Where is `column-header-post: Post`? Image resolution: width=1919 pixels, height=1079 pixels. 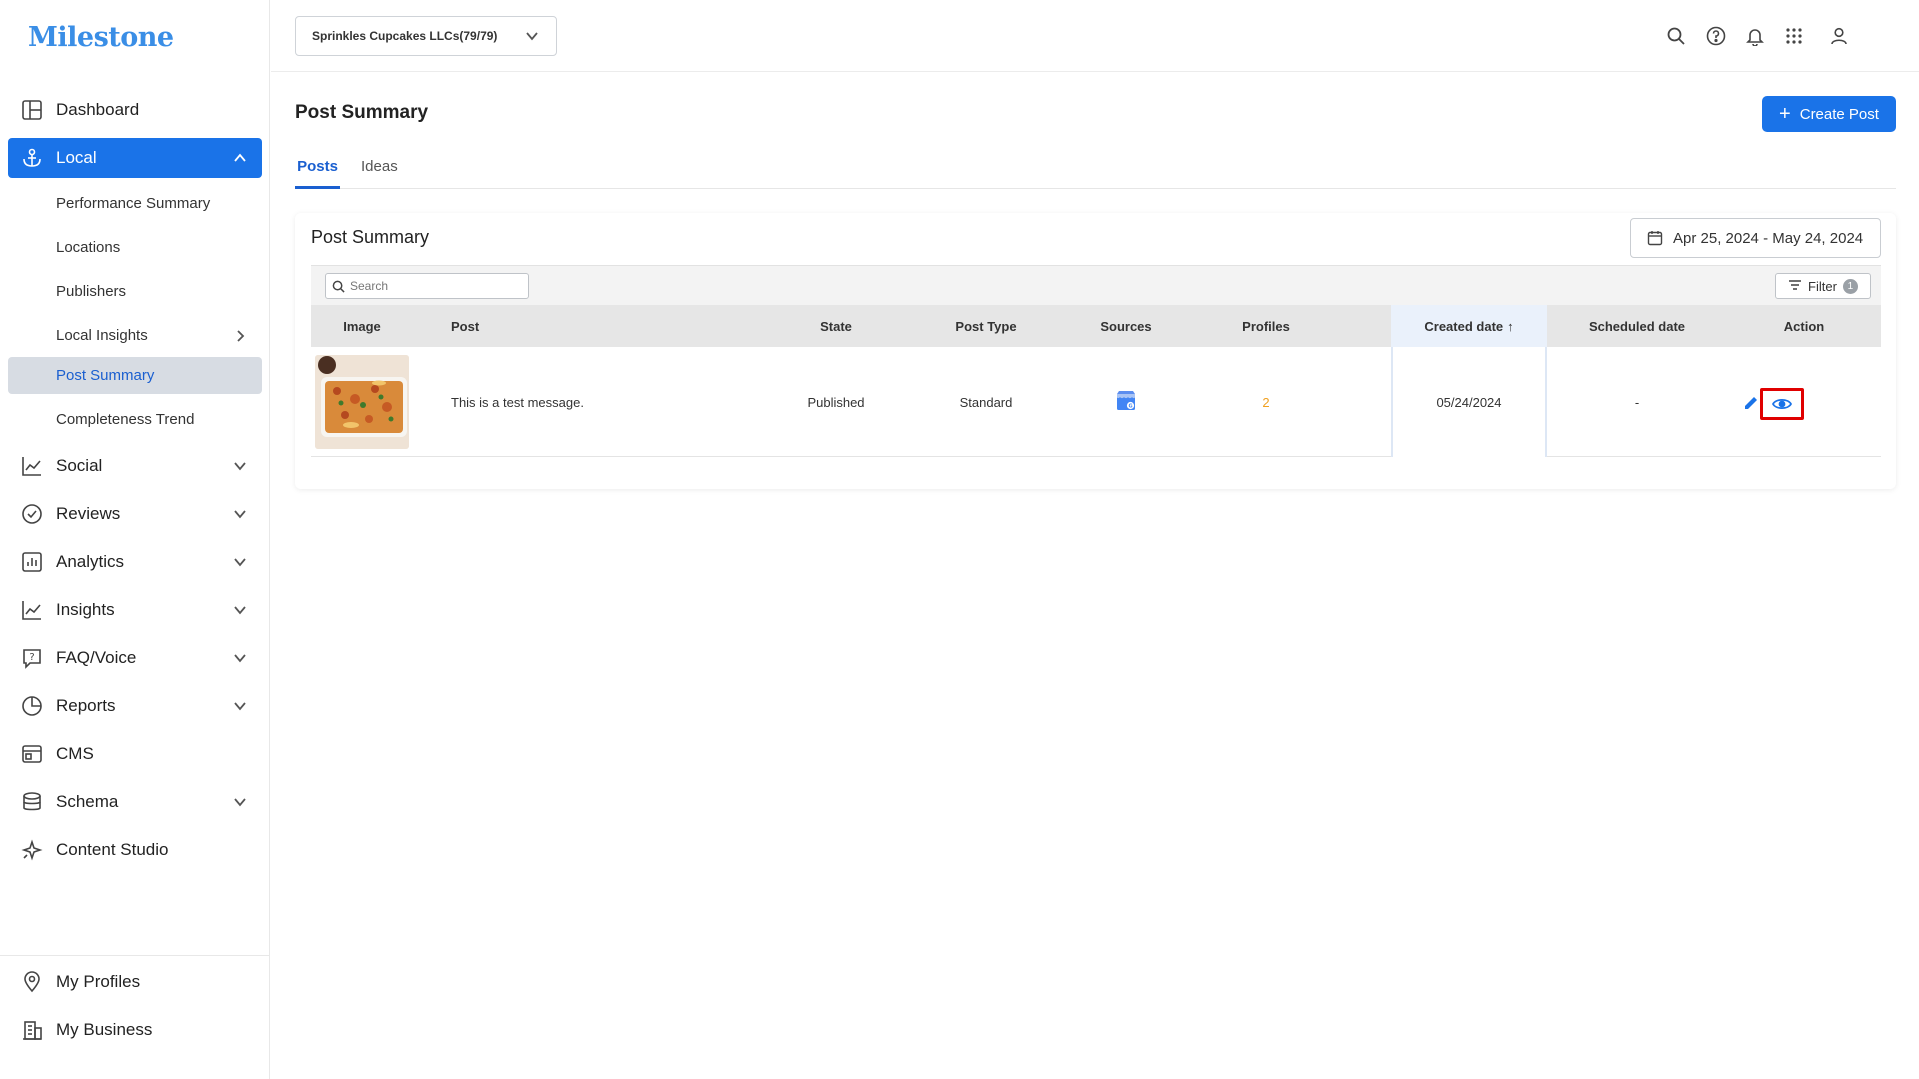
column-header-post: Post is located at coordinates (551, 326).